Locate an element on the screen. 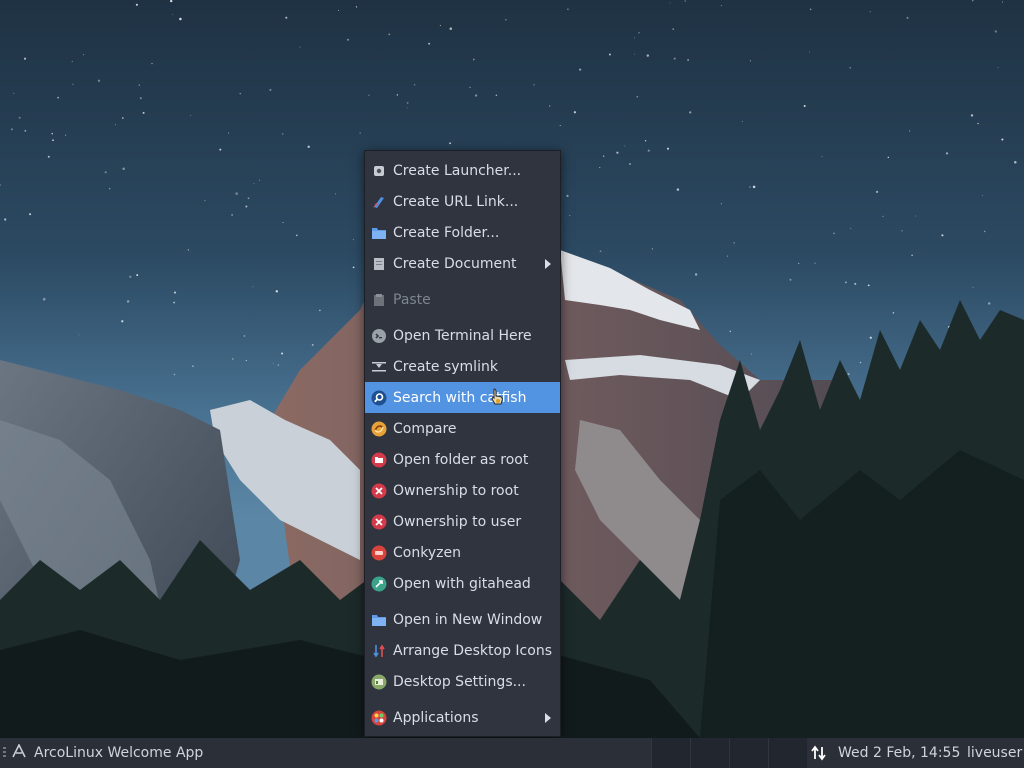 The width and height of the screenshot is (1024, 768). compare-icon is located at coordinates (379, 429).